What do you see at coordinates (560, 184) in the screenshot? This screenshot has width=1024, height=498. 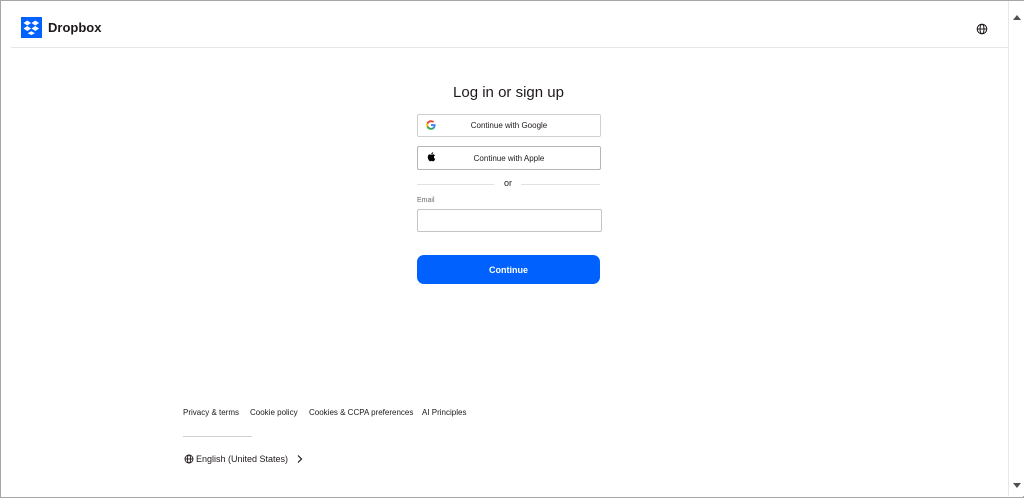 I see `divider-right` at bounding box center [560, 184].